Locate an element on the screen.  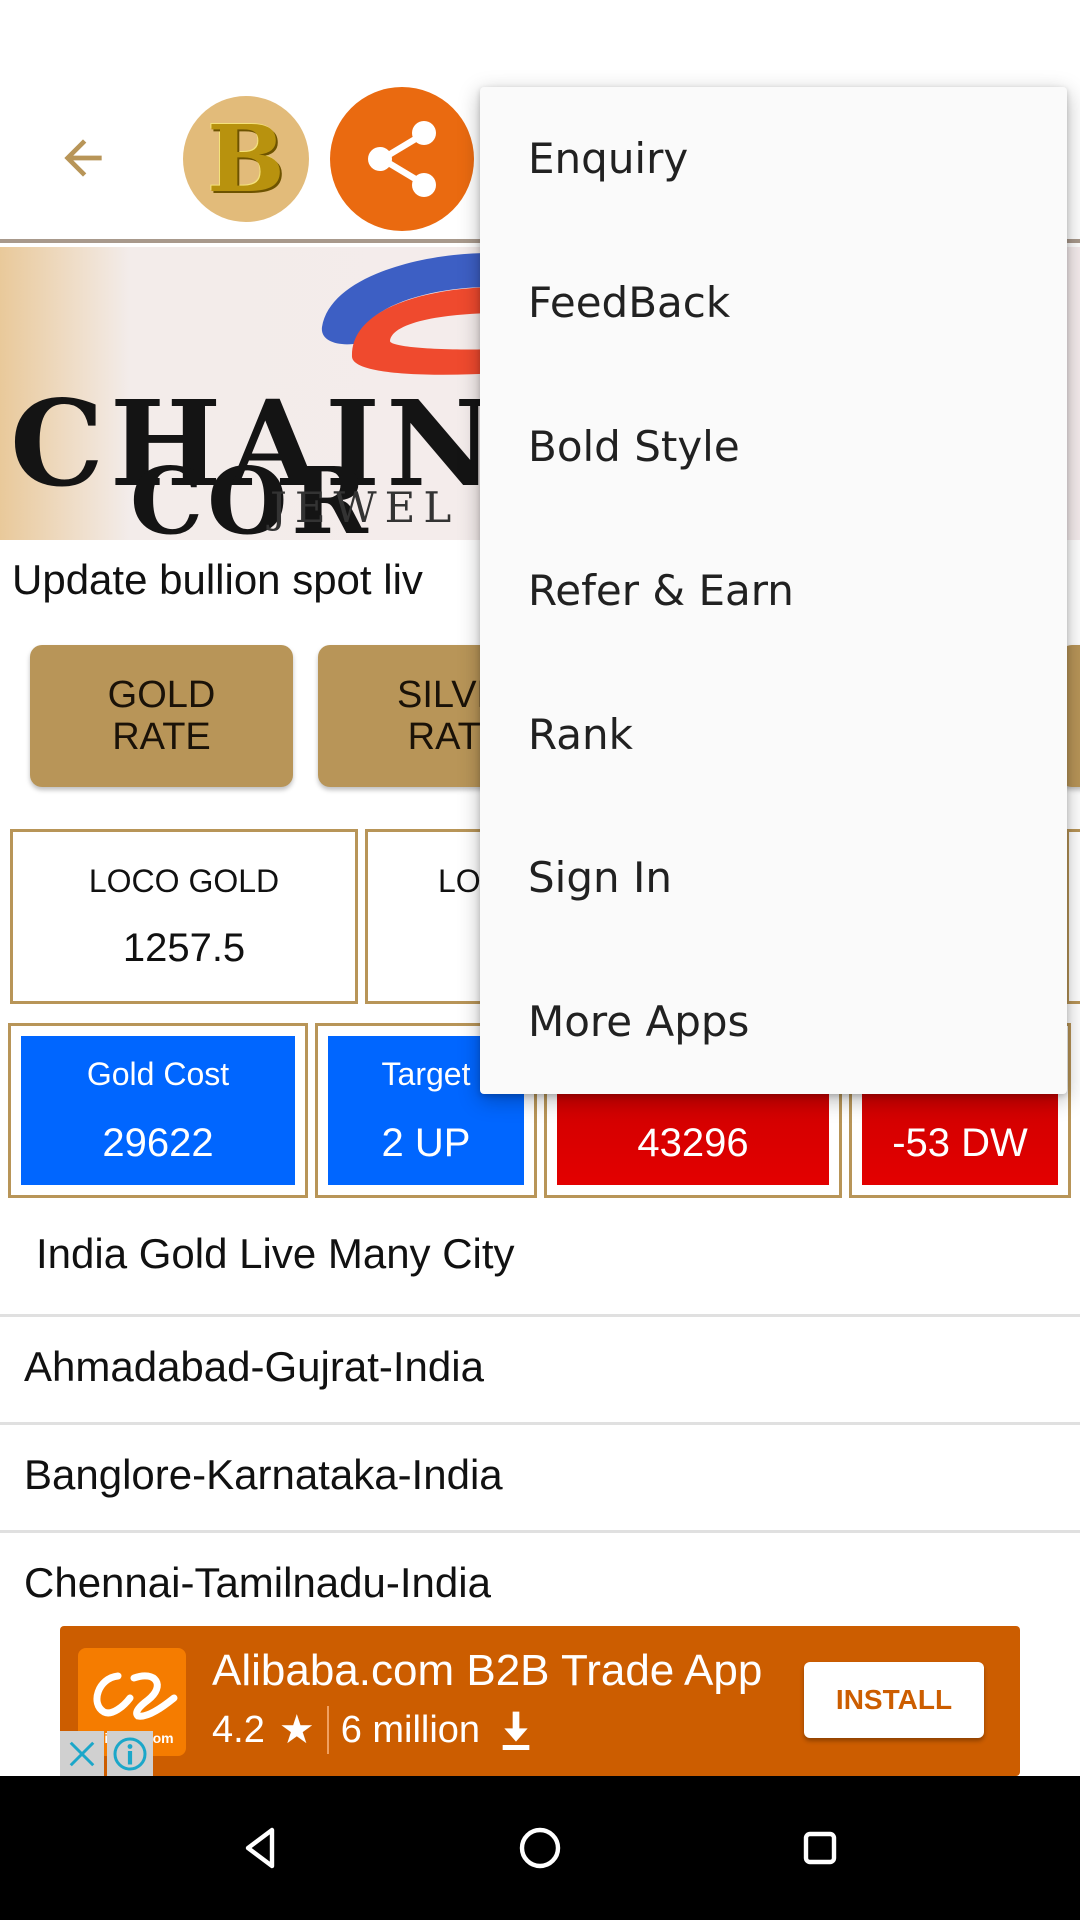
menu-item-rank: Rank is located at coordinates (773, 734).